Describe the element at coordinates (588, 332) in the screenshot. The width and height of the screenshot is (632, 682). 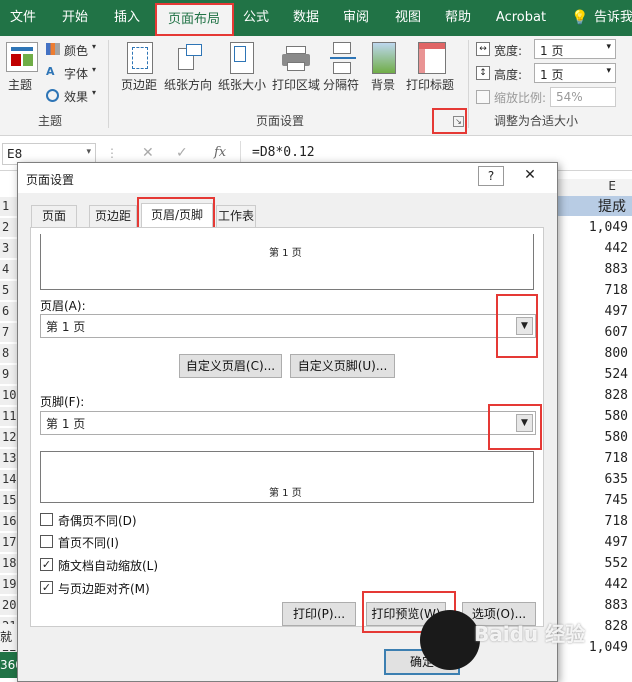
I see `cell-e-value: 607` at that location.